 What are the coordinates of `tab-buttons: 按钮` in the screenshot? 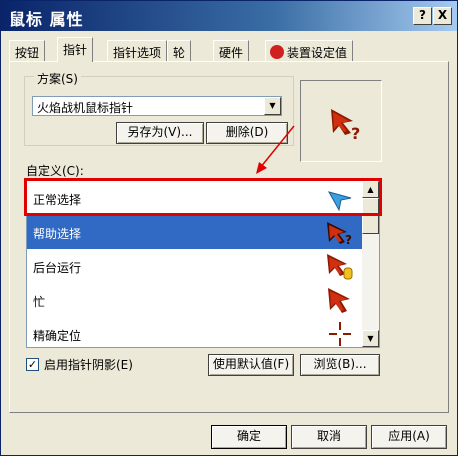 It's located at (27, 50).